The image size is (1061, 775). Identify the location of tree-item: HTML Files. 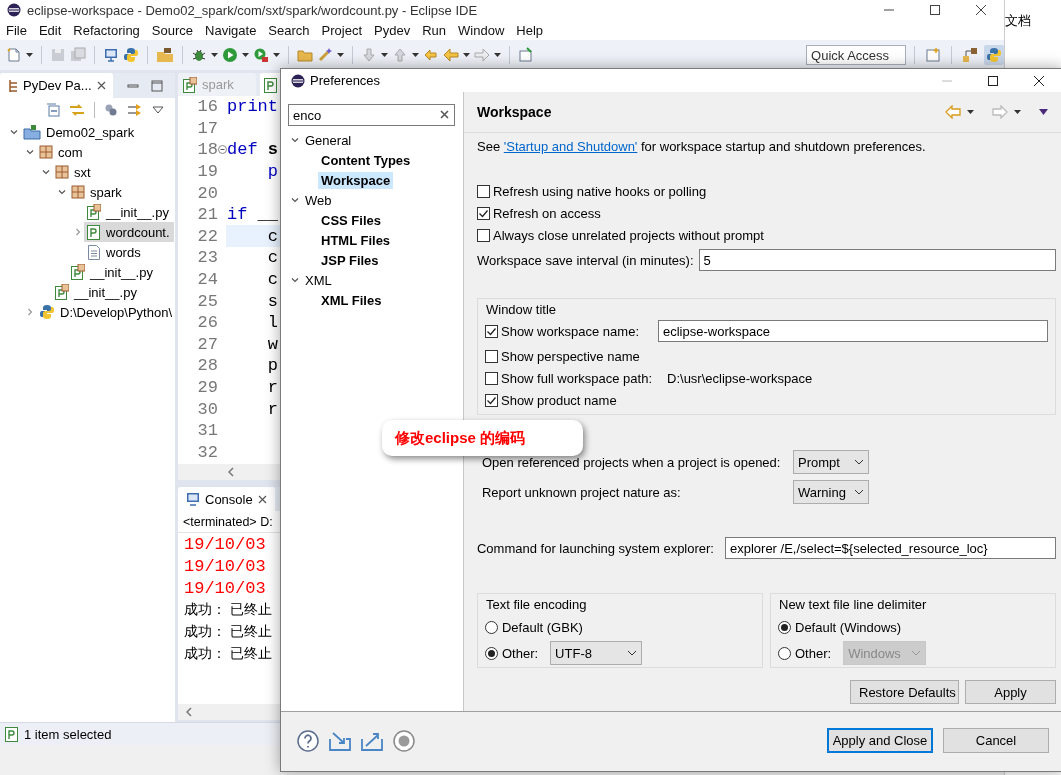
(356, 240).